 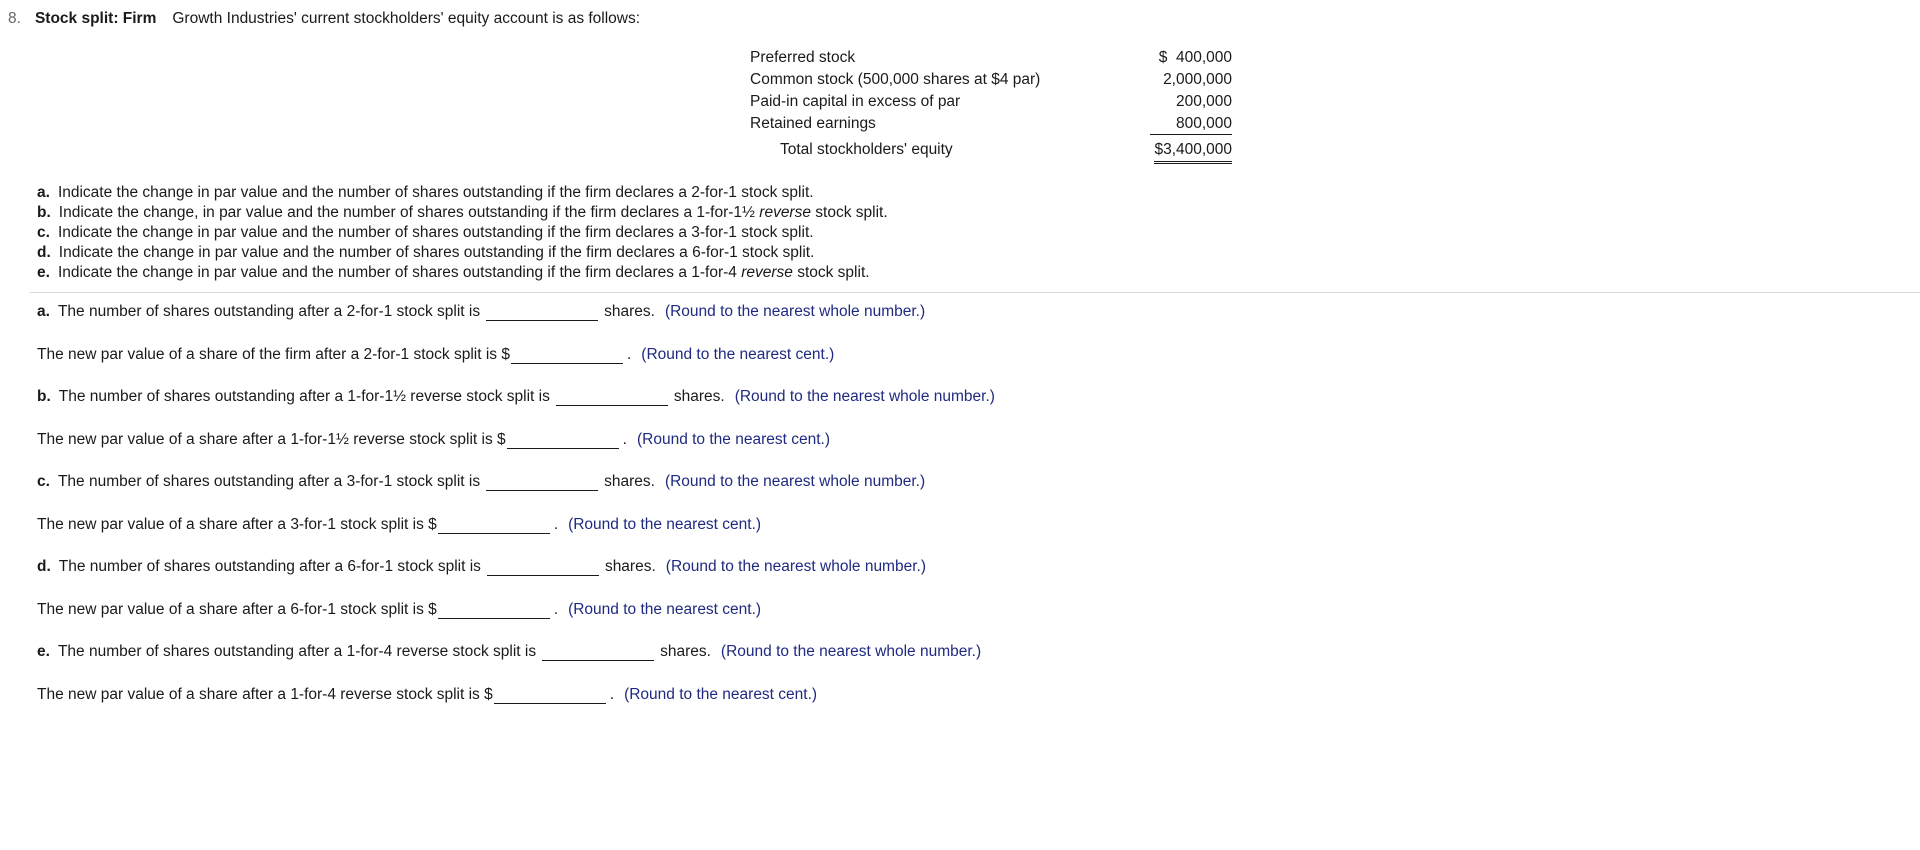 What do you see at coordinates (542, 311) in the screenshot?
I see `shares-answer-input-a` at bounding box center [542, 311].